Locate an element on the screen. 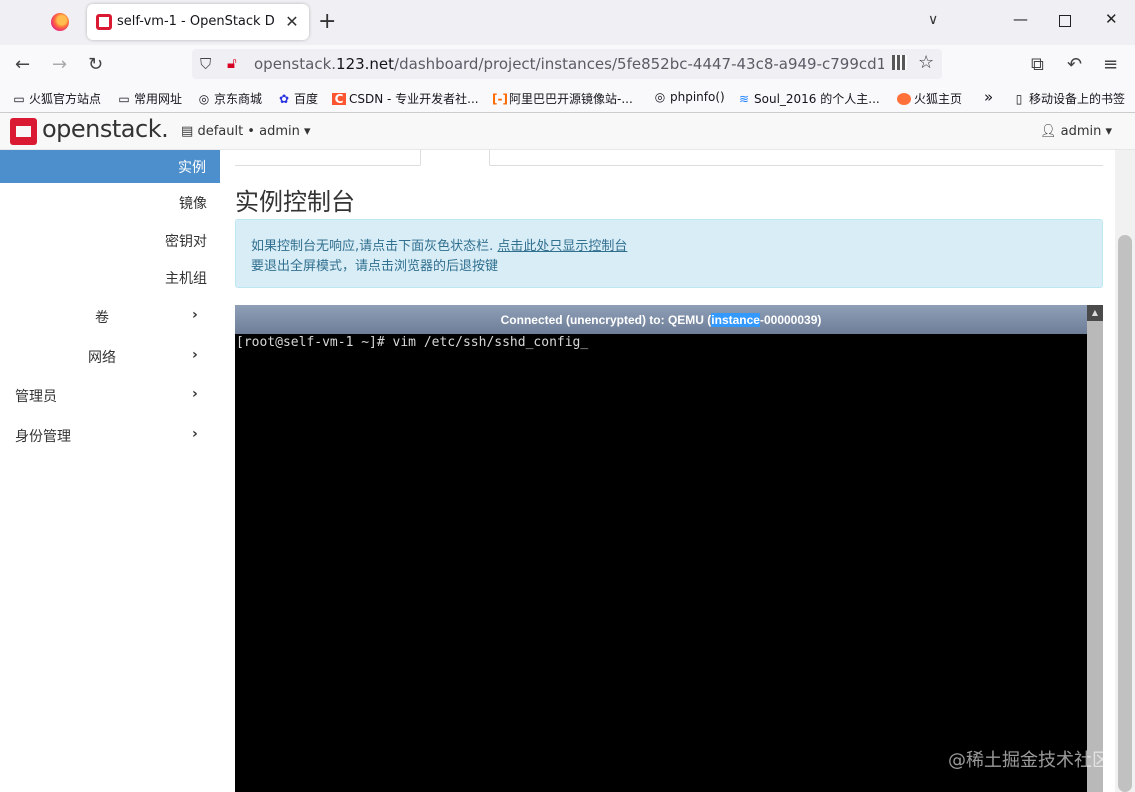 This screenshot has height=792, width=1135. menu-icon: ≡ is located at coordinates (1110, 65).